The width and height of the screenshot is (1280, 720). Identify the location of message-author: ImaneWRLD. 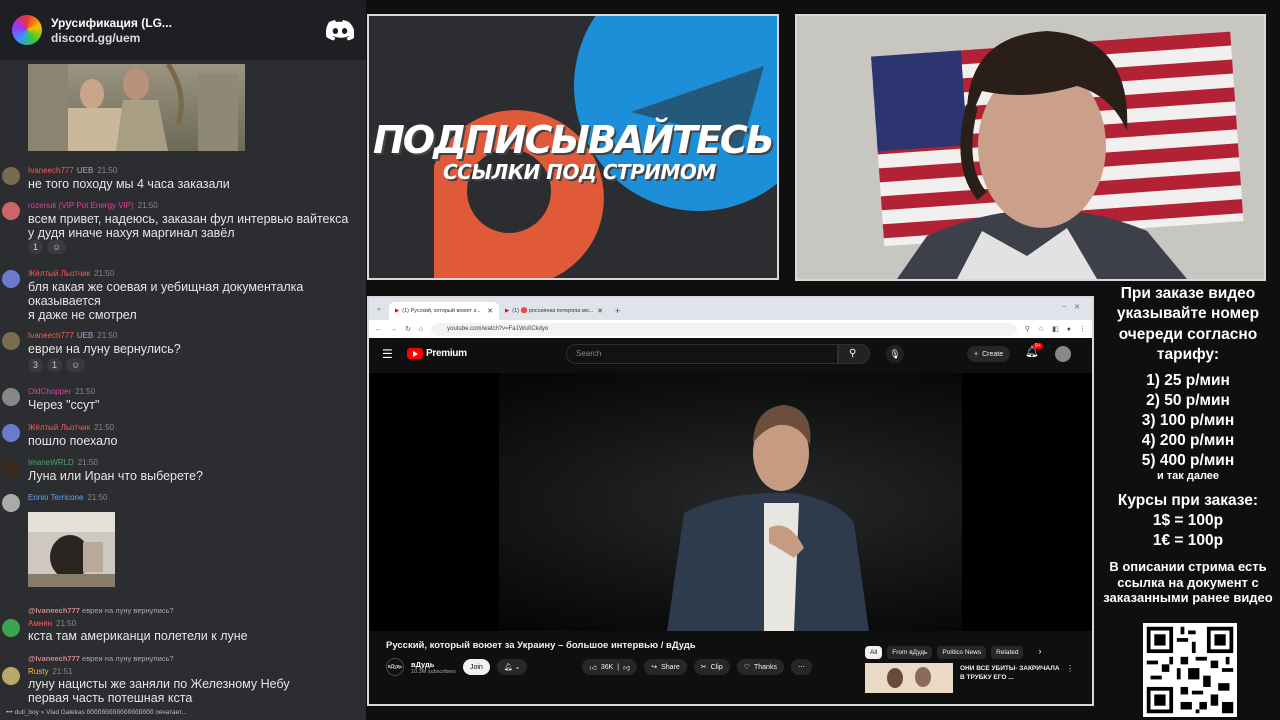
(51, 462).